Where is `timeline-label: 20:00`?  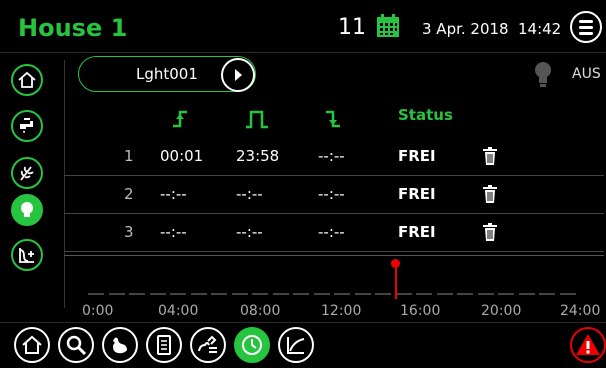 timeline-label: 20:00 is located at coordinates (501, 311).